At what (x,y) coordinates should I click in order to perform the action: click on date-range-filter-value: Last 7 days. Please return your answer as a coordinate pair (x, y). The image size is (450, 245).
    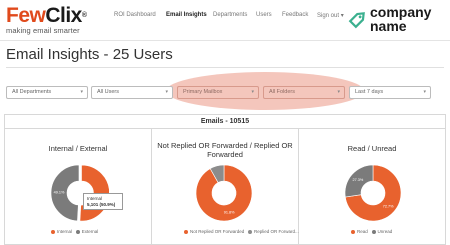
    Looking at the image, I should click on (369, 92).